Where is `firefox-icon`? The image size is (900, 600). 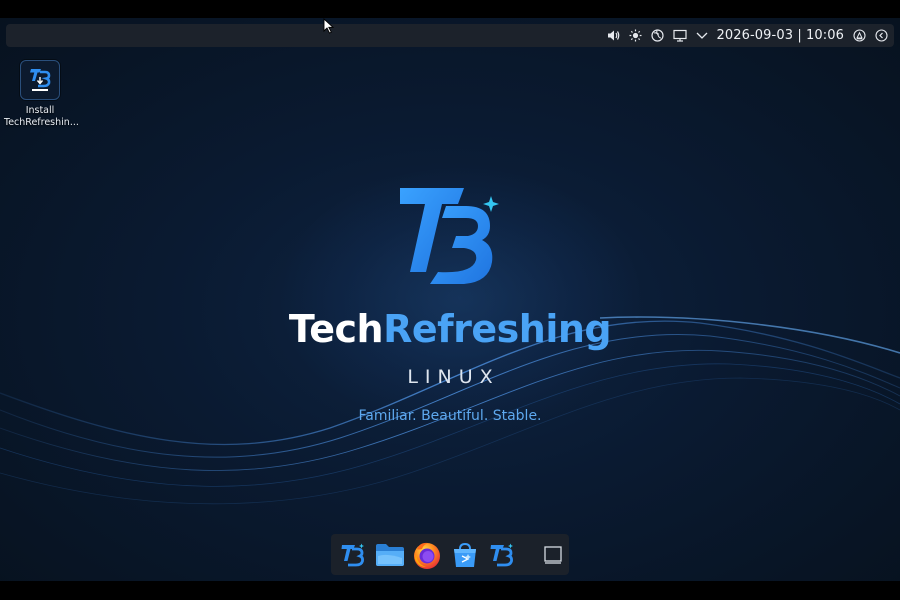
firefox-icon is located at coordinates (427, 555).